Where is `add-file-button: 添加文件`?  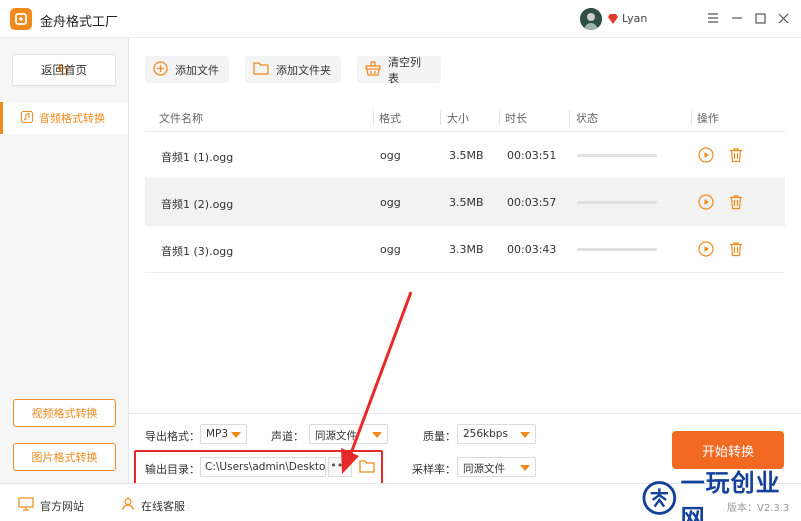 add-file-button: 添加文件 is located at coordinates (187, 69).